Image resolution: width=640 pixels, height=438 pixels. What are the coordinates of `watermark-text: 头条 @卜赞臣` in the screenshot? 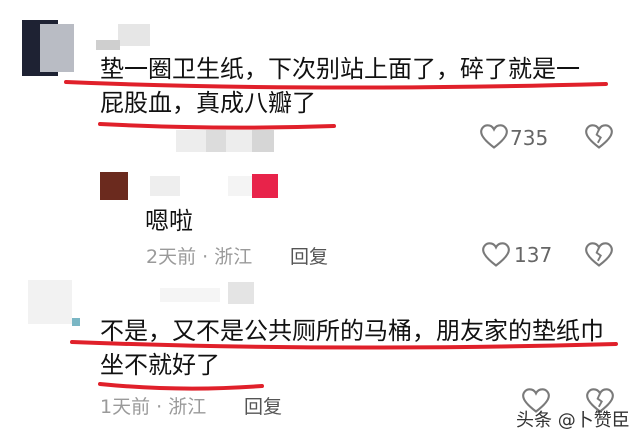 It's located at (573, 420).